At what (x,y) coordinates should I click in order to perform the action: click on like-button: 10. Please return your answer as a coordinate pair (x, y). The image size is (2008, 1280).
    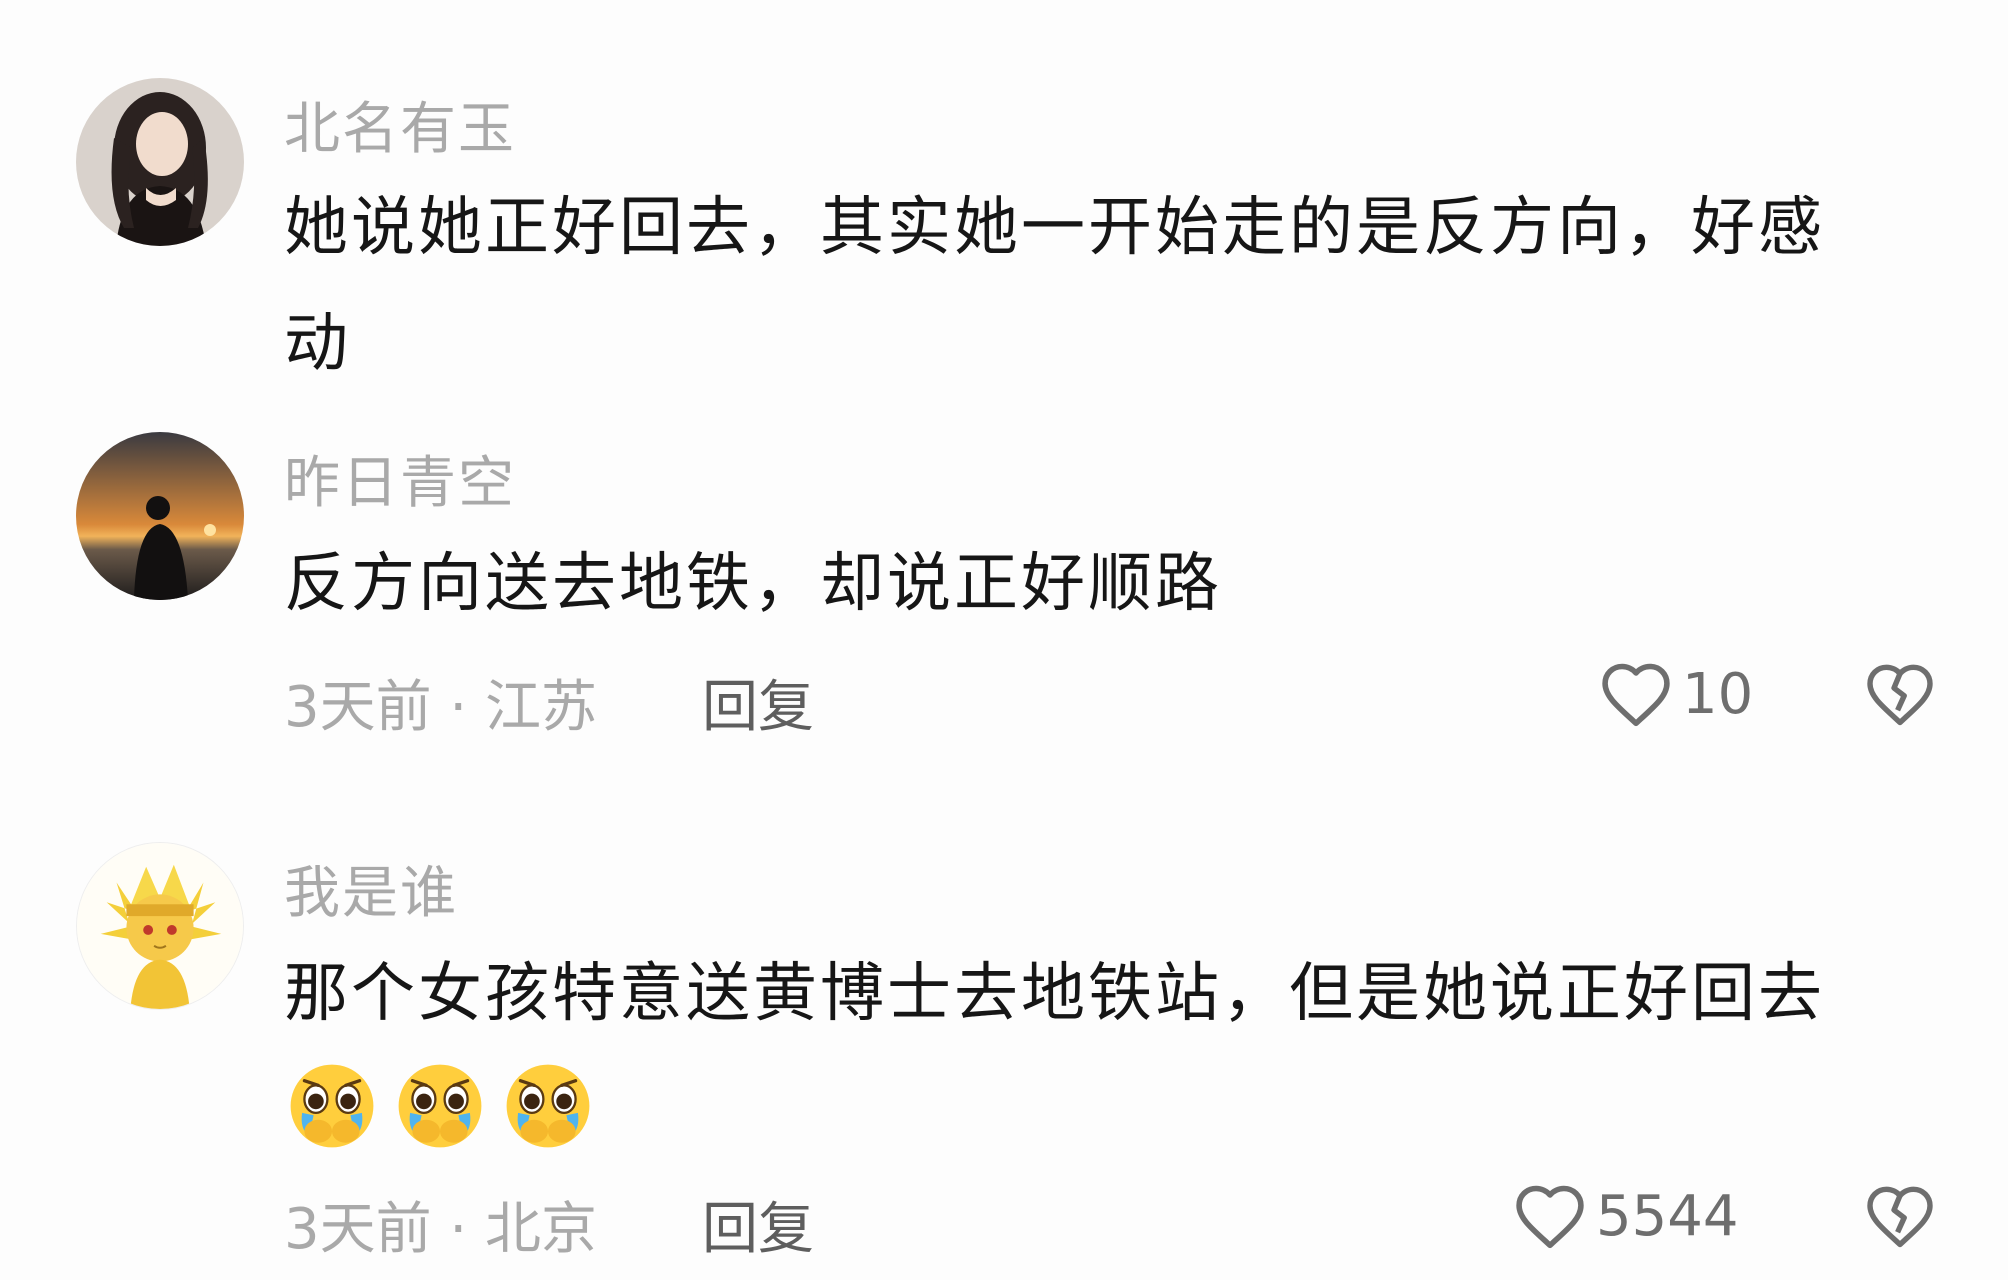
    Looking at the image, I should click on (1675, 694).